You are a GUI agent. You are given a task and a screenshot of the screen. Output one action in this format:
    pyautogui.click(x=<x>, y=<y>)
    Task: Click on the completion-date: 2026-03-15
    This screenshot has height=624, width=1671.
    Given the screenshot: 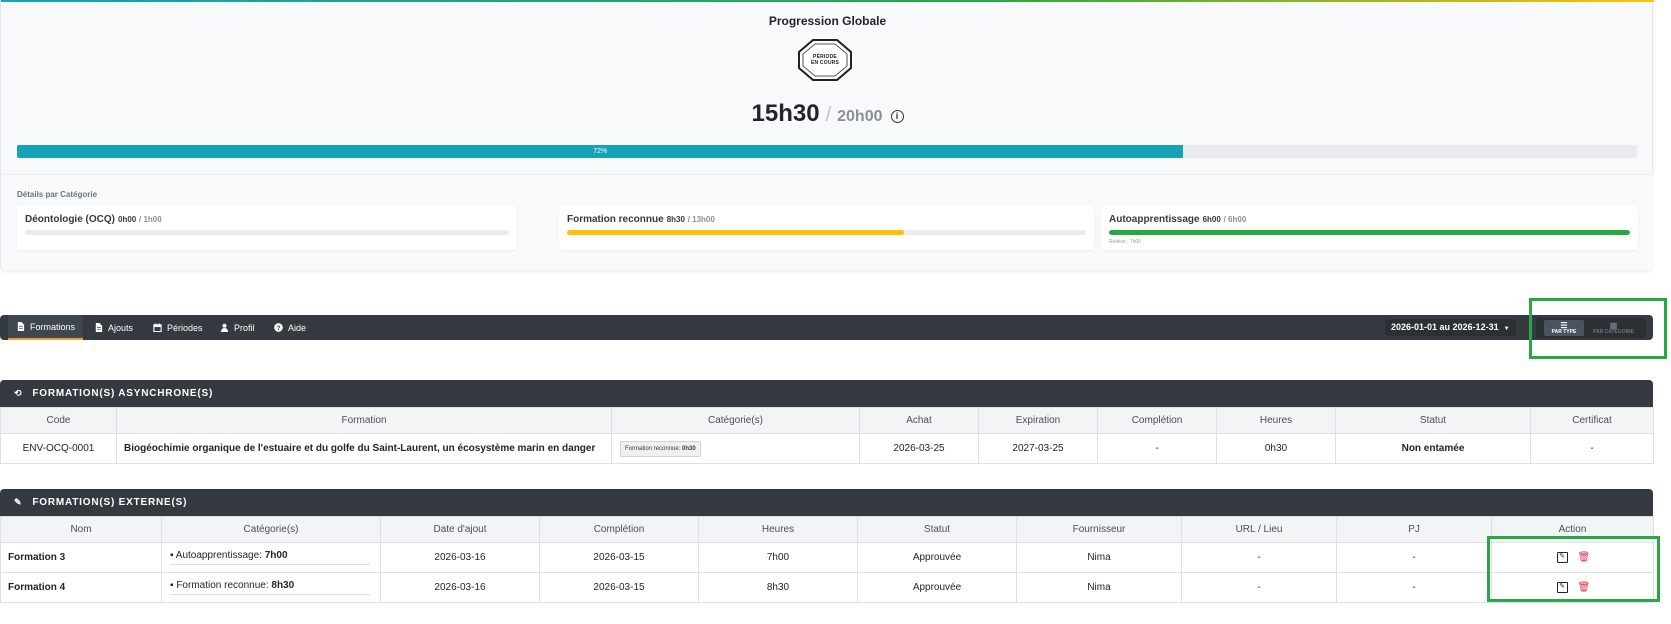 What is the action you would take?
    pyautogui.click(x=619, y=587)
    